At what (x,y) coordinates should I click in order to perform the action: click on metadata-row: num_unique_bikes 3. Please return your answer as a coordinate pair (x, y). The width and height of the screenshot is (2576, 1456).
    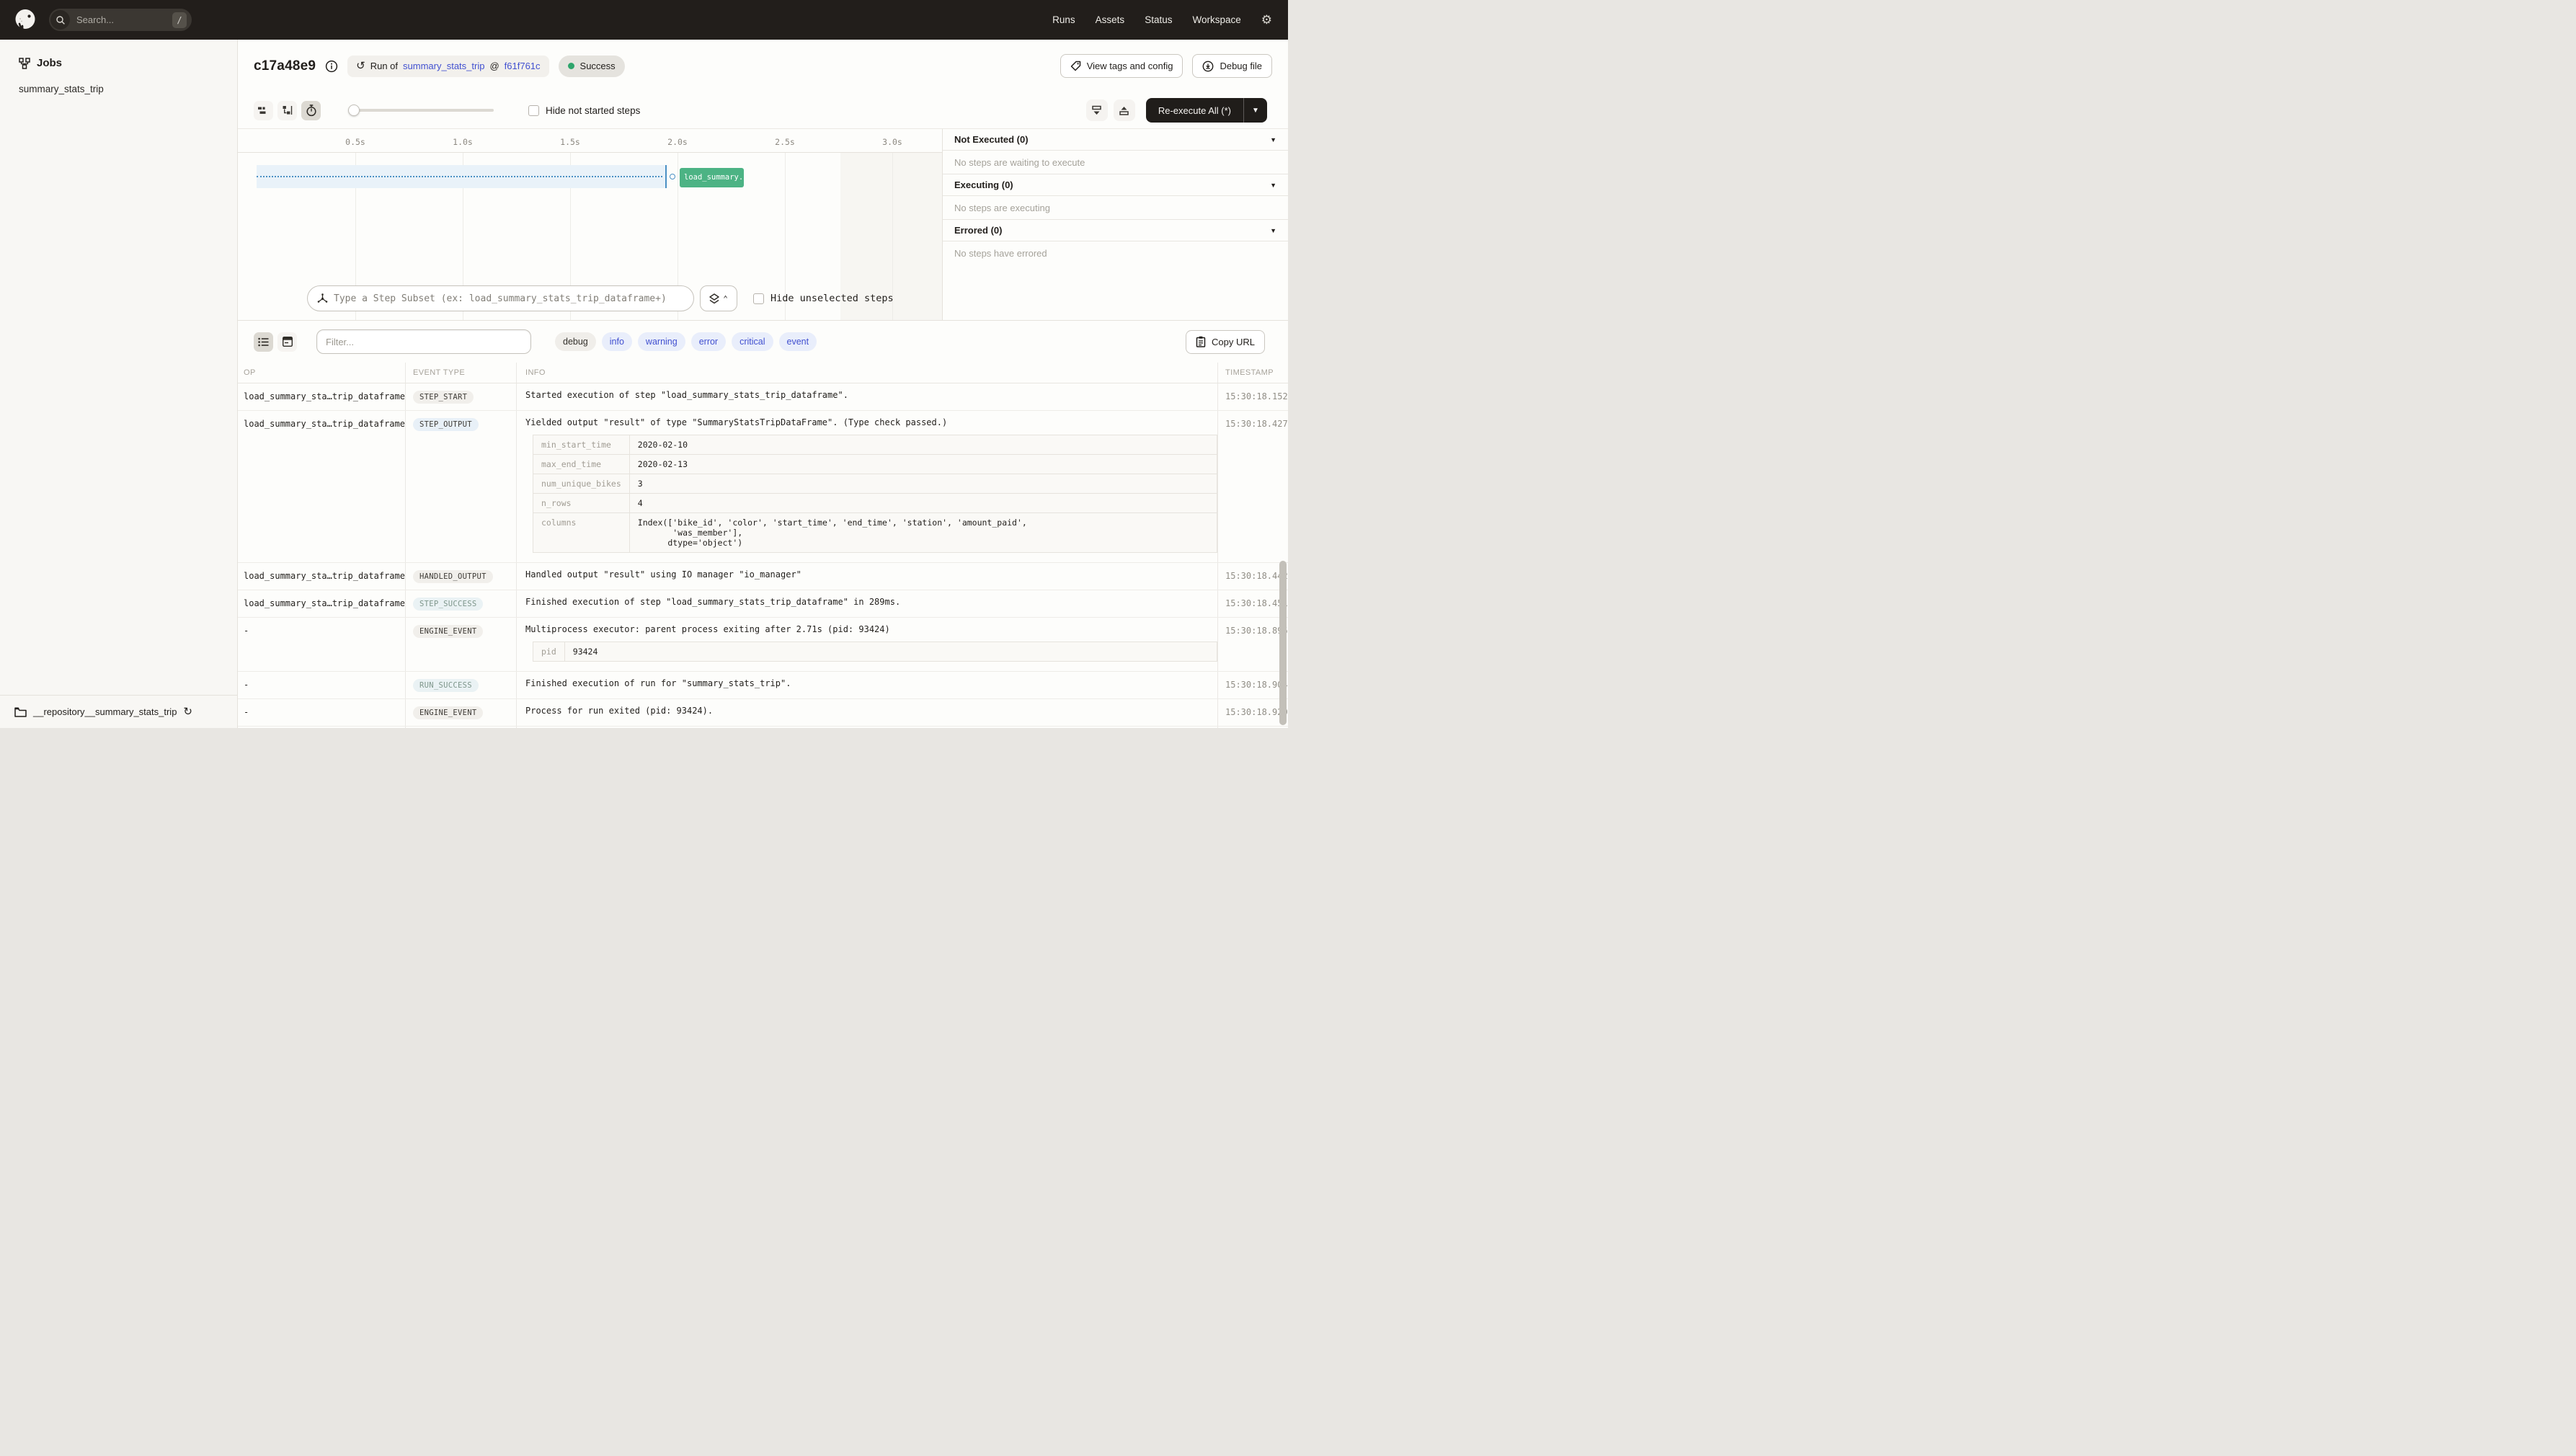
    Looking at the image, I should click on (875, 484).